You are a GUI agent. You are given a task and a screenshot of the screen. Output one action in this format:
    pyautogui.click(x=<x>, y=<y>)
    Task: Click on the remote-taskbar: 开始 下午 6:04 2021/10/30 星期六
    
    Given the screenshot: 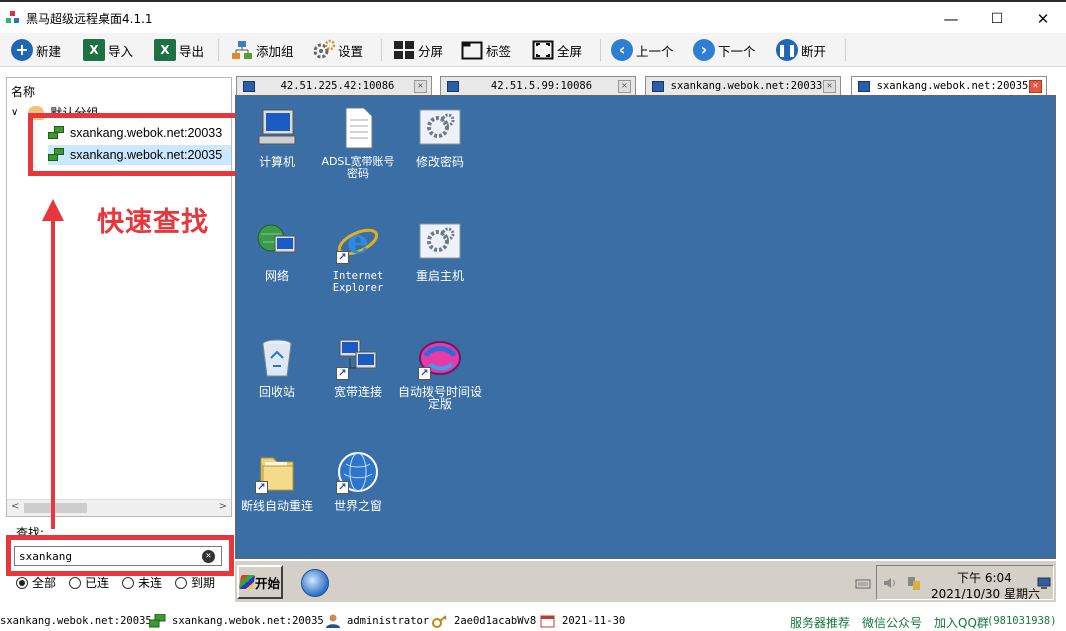 What is the action you would take?
    pyautogui.click(x=645, y=580)
    